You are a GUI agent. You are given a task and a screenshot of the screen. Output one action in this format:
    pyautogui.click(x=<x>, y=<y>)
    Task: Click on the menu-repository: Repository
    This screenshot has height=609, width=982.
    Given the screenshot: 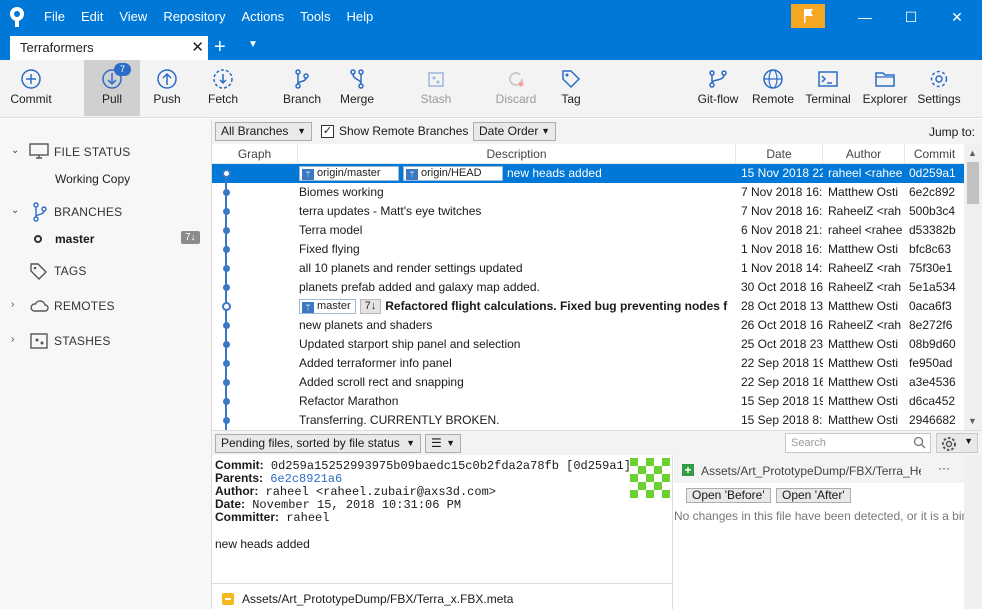 What is the action you would take?
    pyautogui.click(x=194, y=17)
    